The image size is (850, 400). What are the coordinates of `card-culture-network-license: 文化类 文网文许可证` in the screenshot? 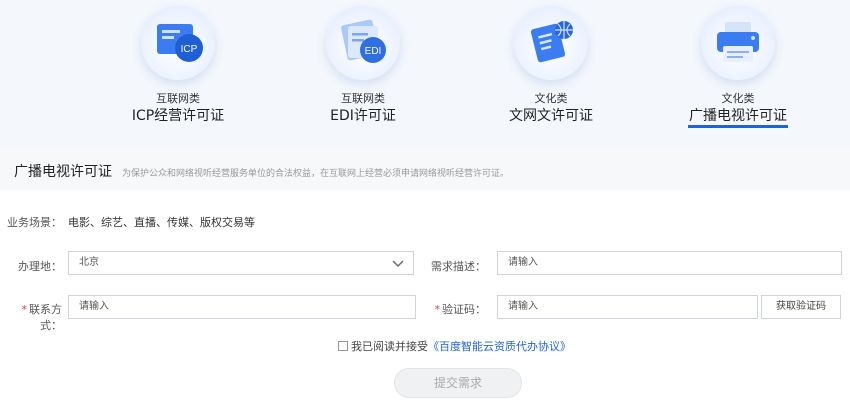 It's located at (551, 74).